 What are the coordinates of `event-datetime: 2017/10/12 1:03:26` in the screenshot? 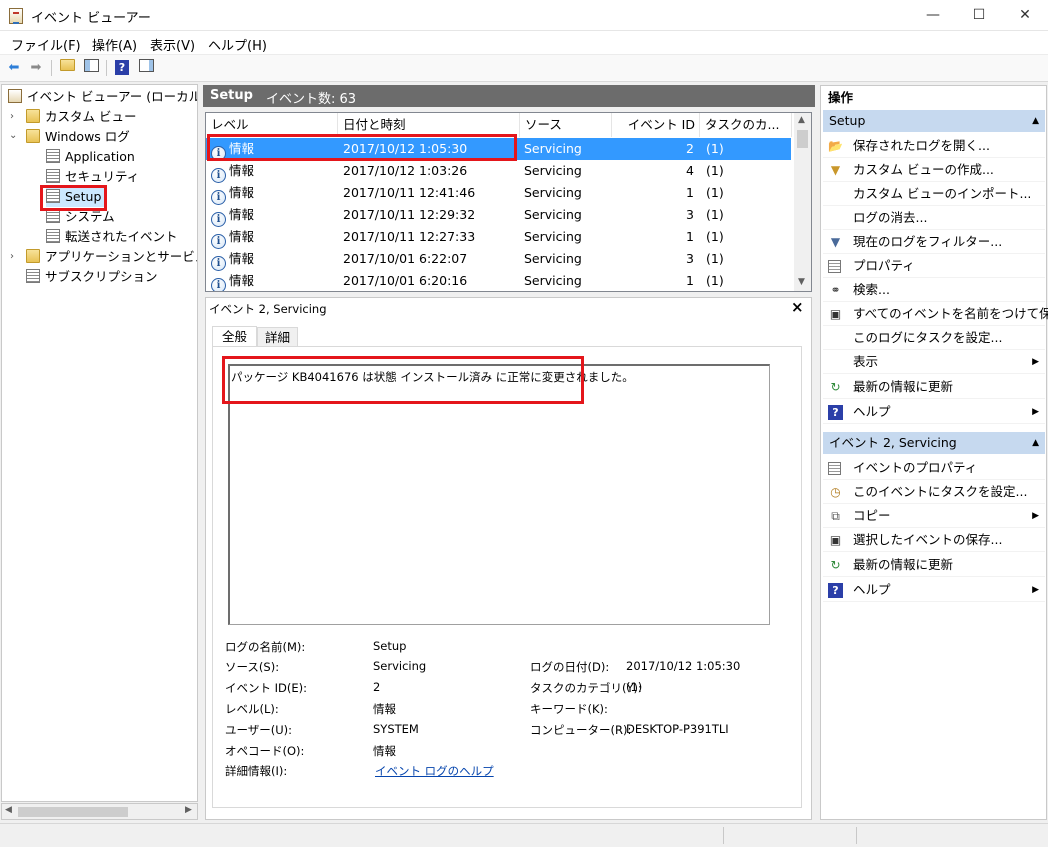 It's located at (405, 170).